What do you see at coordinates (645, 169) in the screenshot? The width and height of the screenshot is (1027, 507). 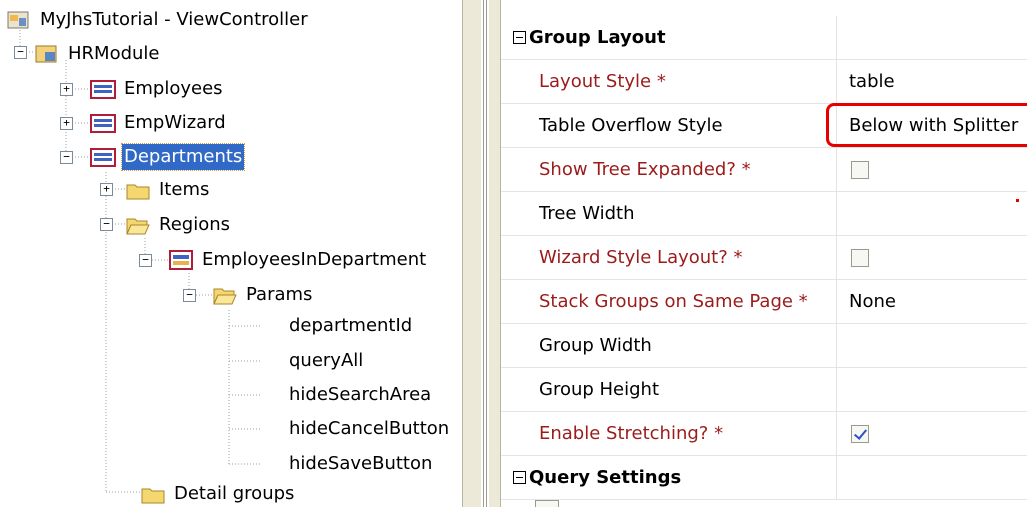 I see `property-name: Show Tree Expanded? *` at bounding box center [645, 169].